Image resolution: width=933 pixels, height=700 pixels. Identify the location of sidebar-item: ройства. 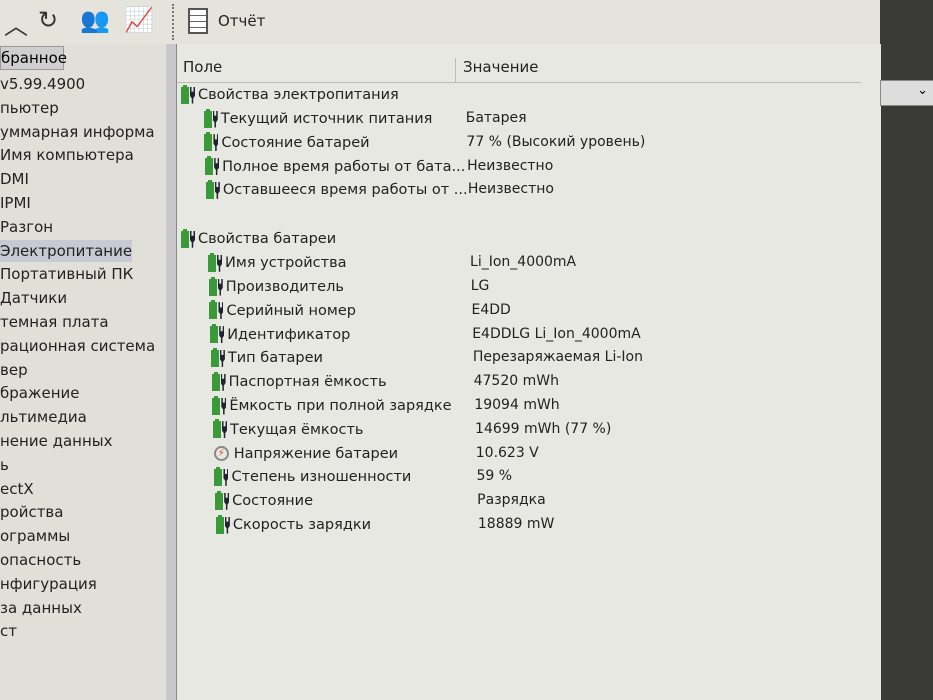
(31, 512).